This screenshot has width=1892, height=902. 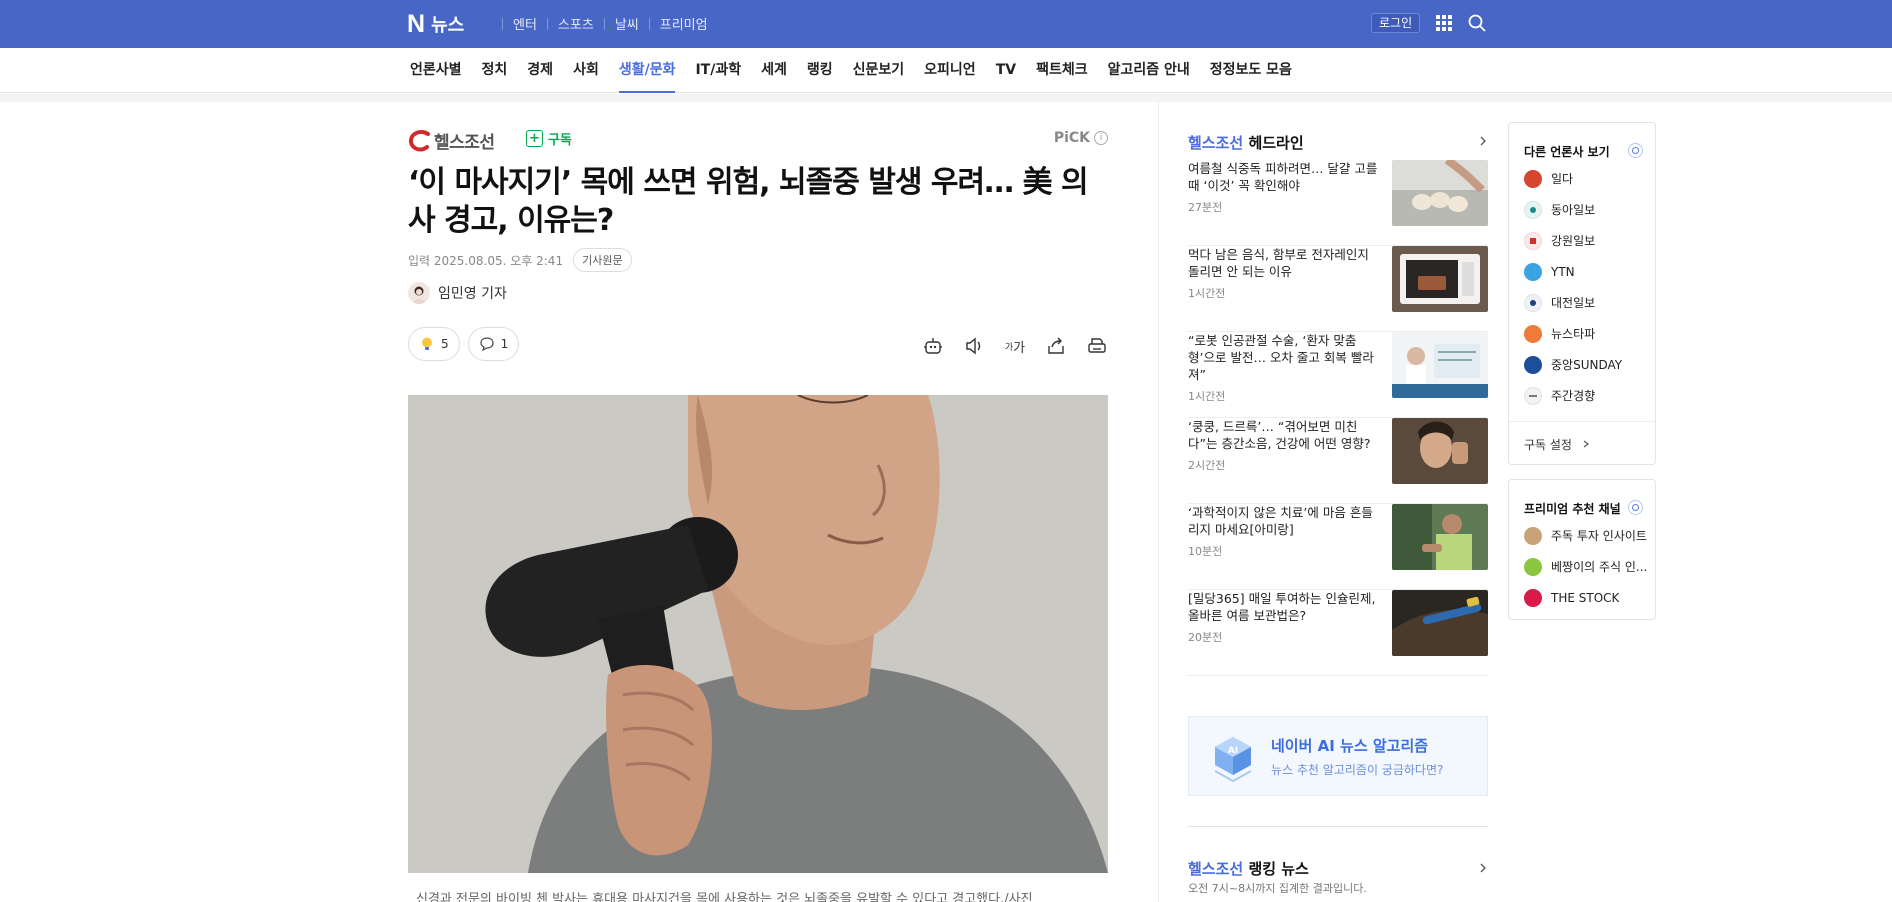 I want to click on share-icon, so click(x=1056, y=346).